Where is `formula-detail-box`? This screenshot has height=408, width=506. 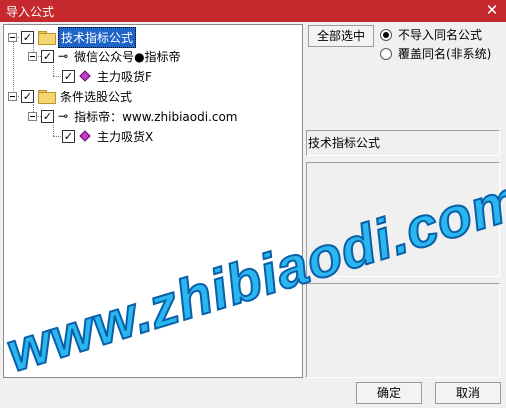
formula-detail-box is located at coordinates (403, 330).